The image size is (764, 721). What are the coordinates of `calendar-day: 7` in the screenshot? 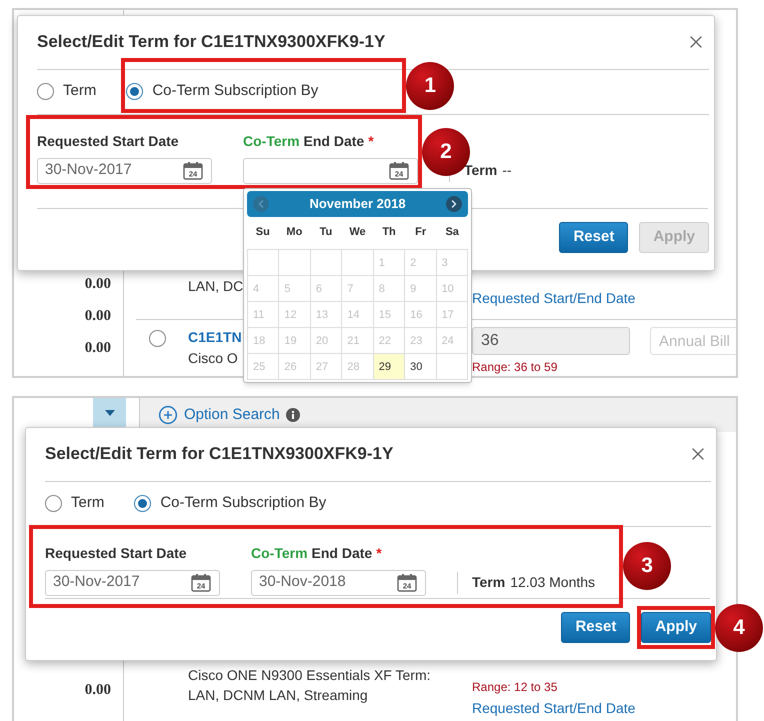 It's located at (358, 289).